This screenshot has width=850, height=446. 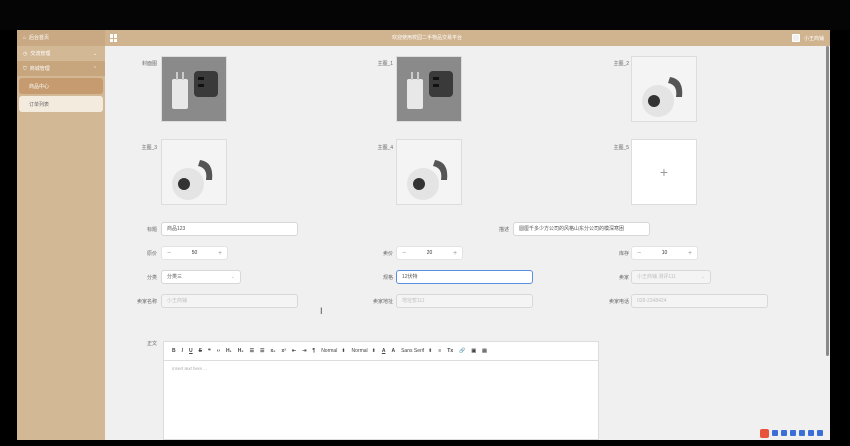 What do you see at coordinates (229, 301) in the screenshot?
I see `seller-name-input: 小王商铺` at bounding box center [229, 301].